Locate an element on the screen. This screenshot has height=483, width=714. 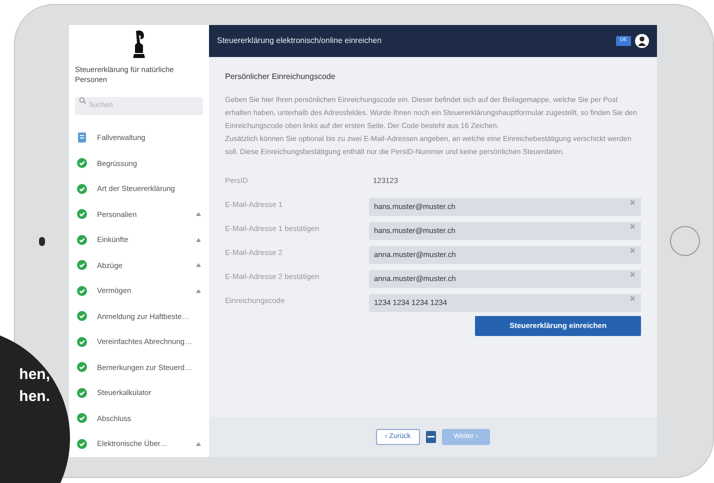
badge-text: hen, is located at coordinates (34, 375).